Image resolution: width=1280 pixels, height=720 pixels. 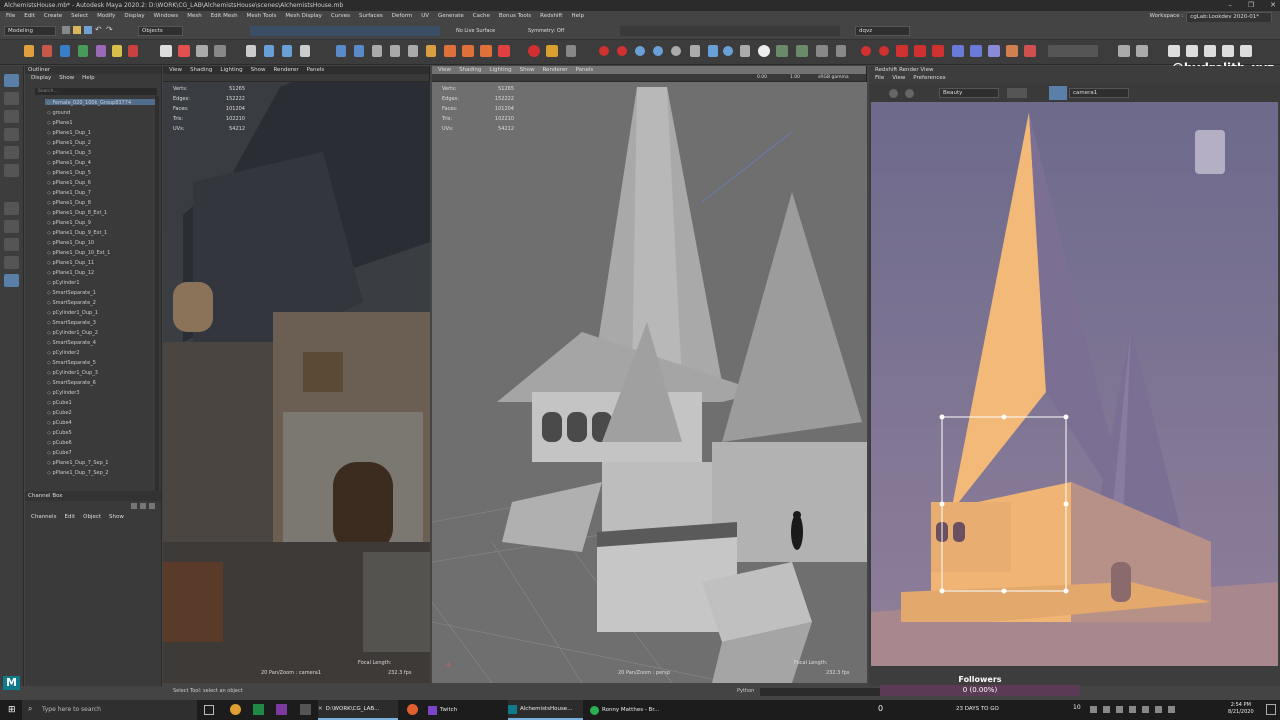 I want to click on scale-tool-icon, so click(x=11, y=170).